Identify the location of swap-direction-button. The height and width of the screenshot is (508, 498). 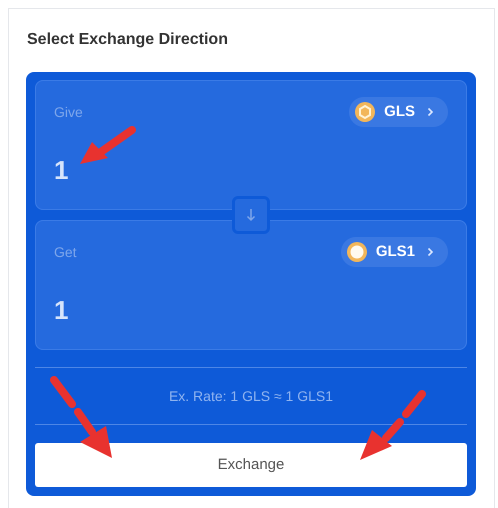
(251, 215).